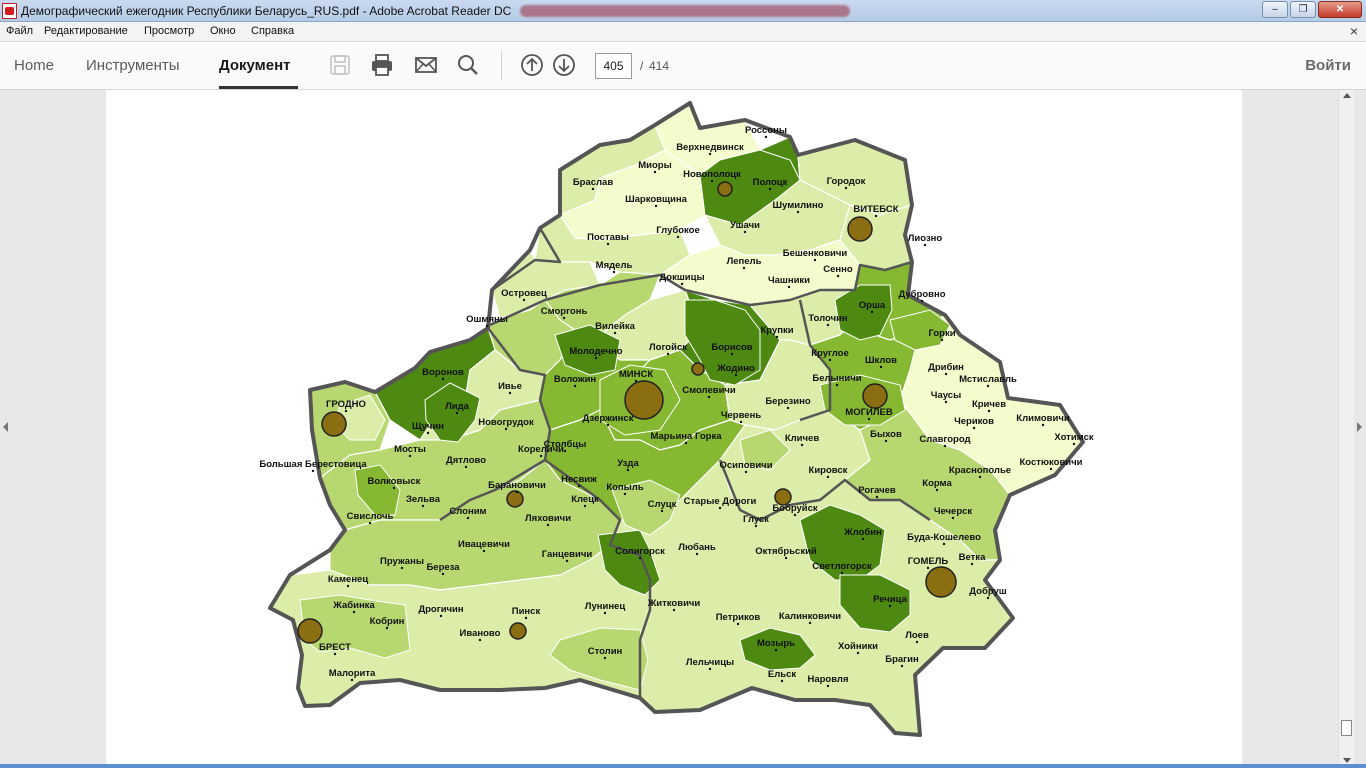 This screenshot has width=1366, height=768. I want to click on map-label: Чериков, so click(974, 421).